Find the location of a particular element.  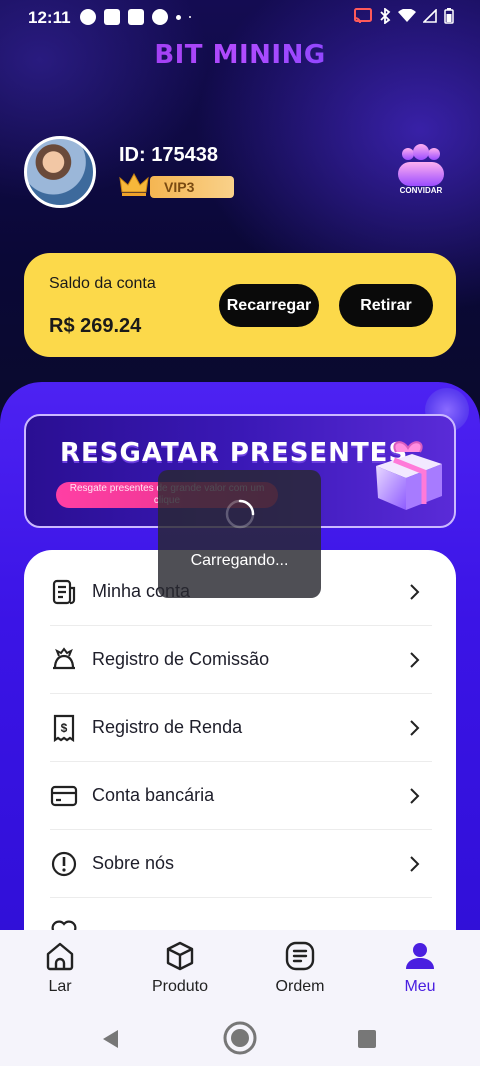

invite-button: CONVIDAR is located at coordinates (421, 170).